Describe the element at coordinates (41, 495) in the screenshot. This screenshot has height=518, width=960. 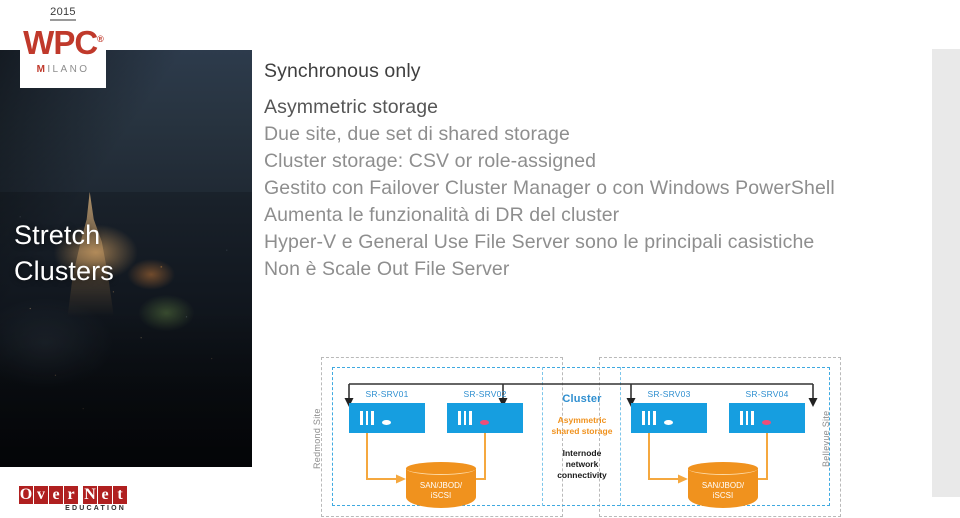
I see `overnet-letter-2: v` at that location.